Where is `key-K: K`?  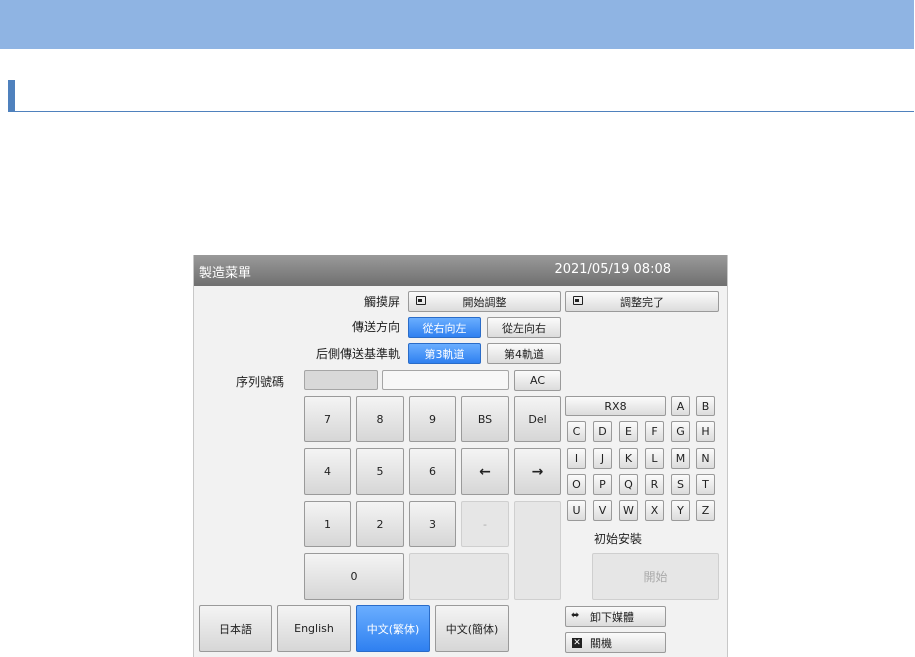 key-K: K is located at coordinates (628, 458).